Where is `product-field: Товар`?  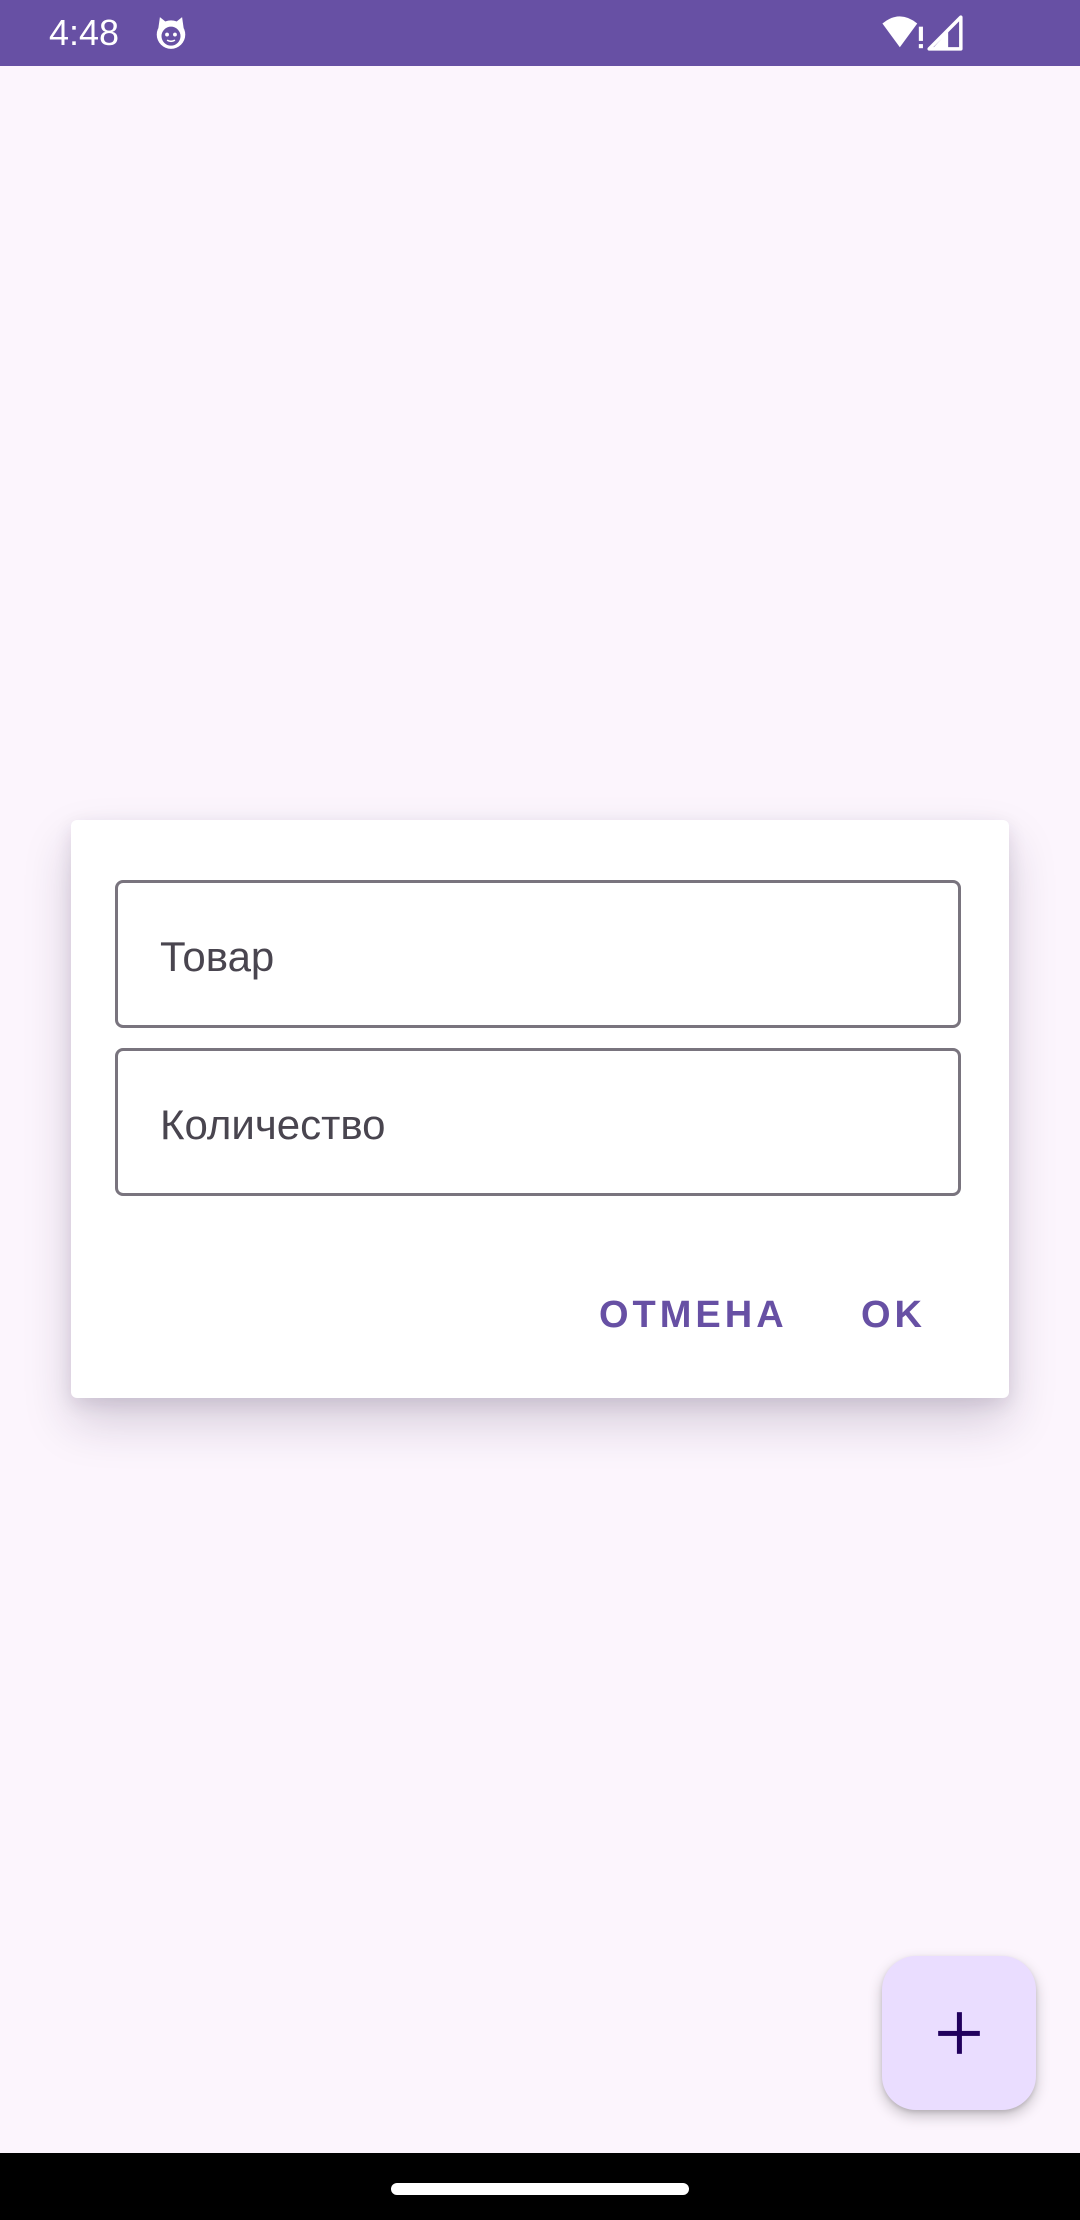
product-field: Товар is located at coordinates (538, 954).